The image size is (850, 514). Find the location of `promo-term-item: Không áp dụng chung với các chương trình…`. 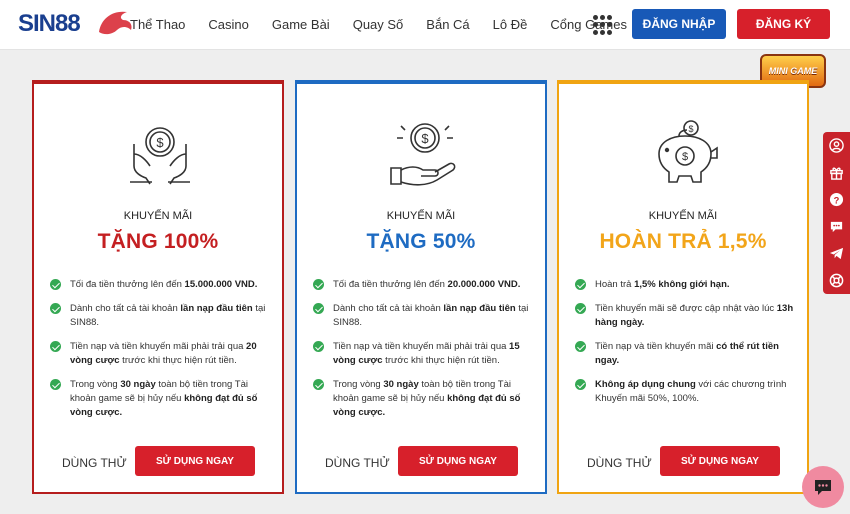

promo-term-item: Không áp dụng chung với các chương trình… is located at coordinates (686, 392).